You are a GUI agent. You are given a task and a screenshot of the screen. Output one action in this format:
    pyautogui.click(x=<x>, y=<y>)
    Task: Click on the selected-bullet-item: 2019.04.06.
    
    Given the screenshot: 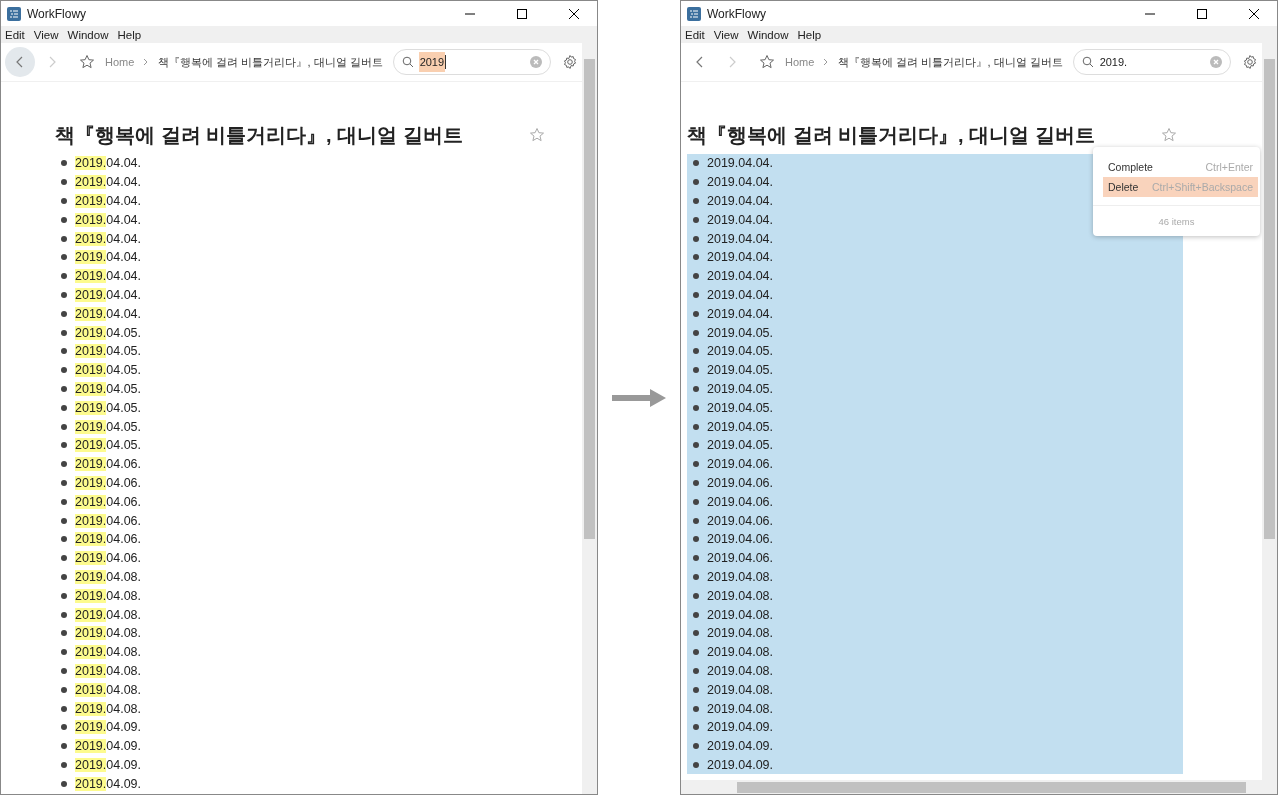 What is the action you would take?
    pyautogui.click(x=935, y=502)
    